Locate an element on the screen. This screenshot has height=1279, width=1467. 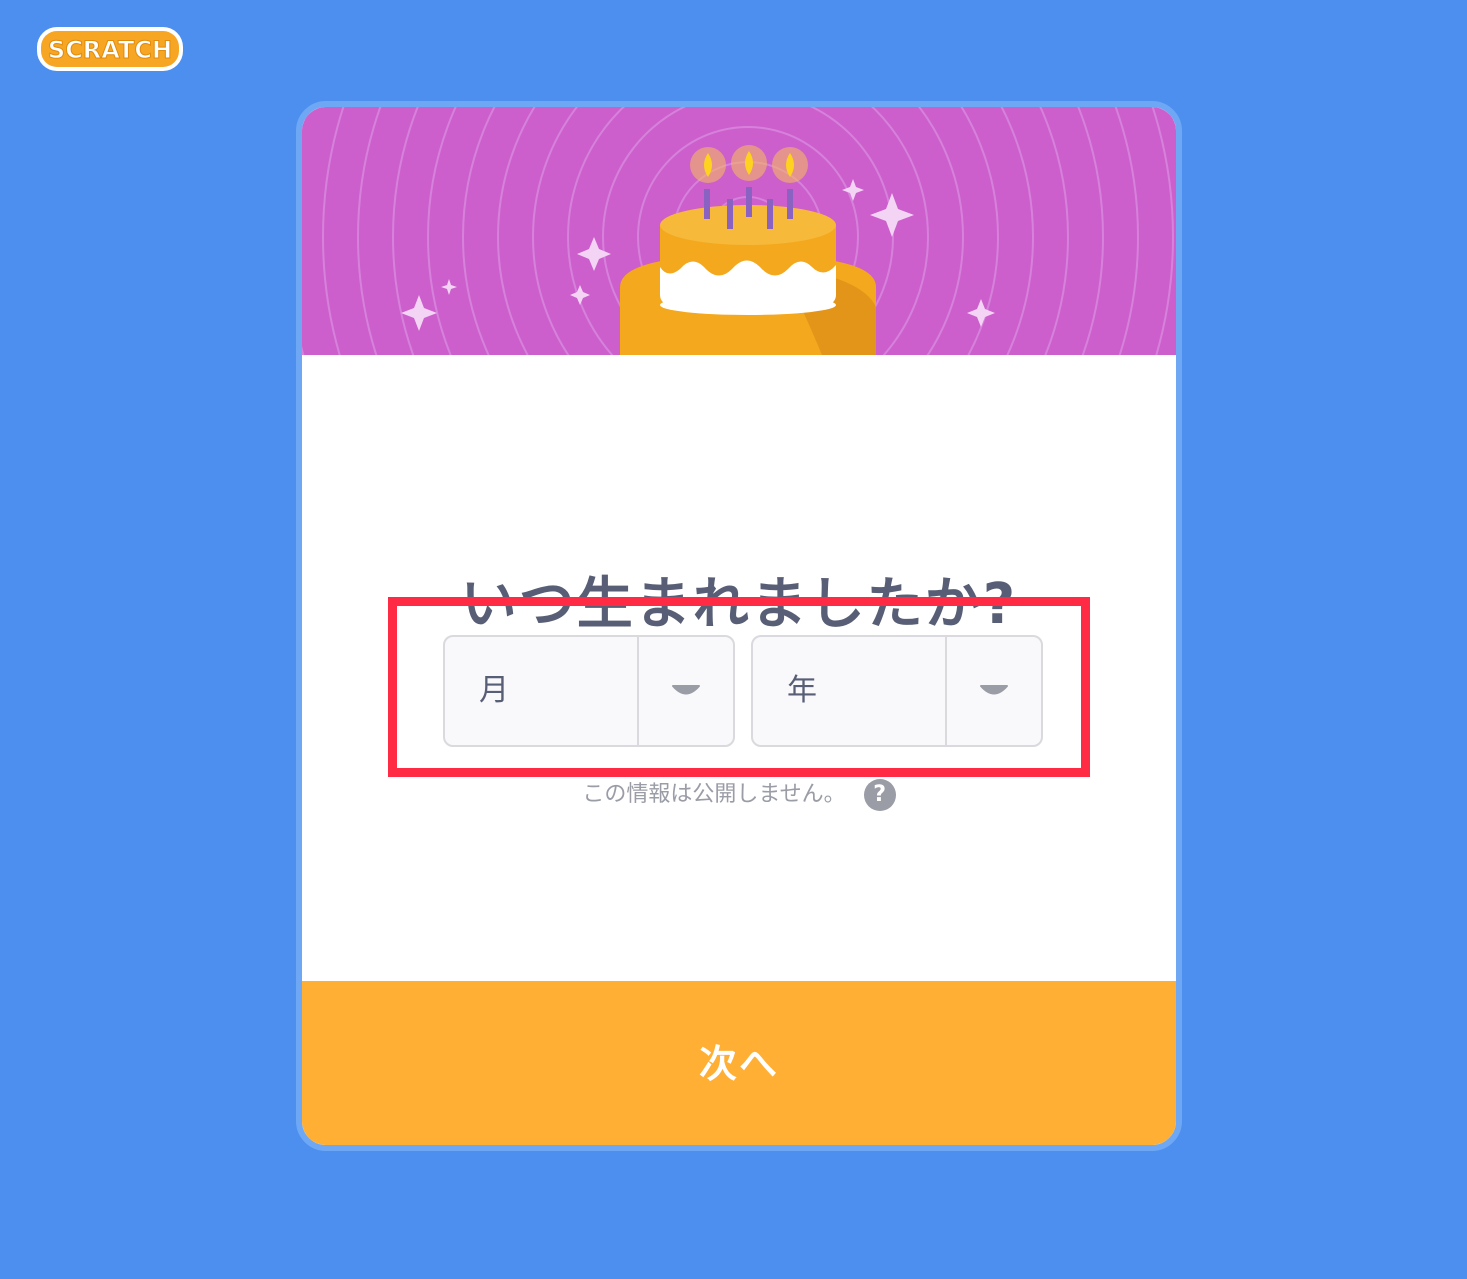
question-circle-icon: ? is located at coordinates (879, 795).